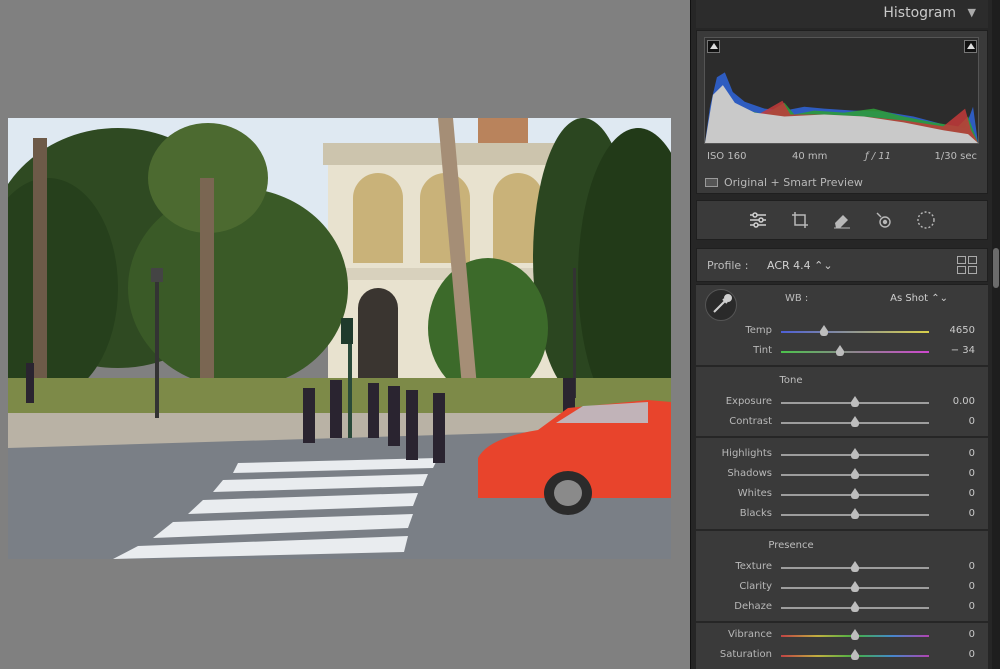 This screenshot has height=669, width=1000. I want to click on clarity-slider-row: Clarity 0, so click(842, 588).